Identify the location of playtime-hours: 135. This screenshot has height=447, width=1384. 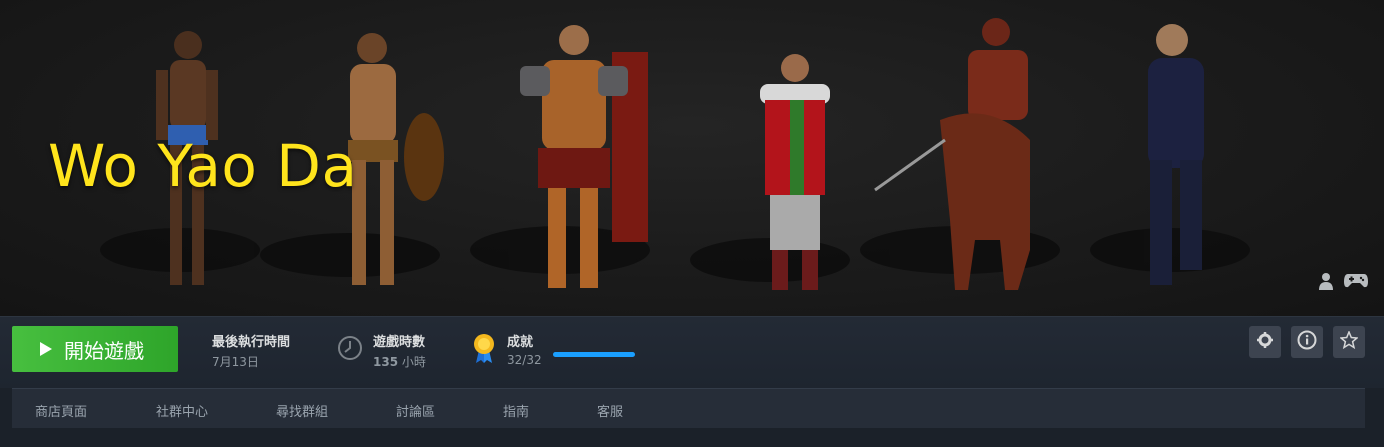
(386, 362).